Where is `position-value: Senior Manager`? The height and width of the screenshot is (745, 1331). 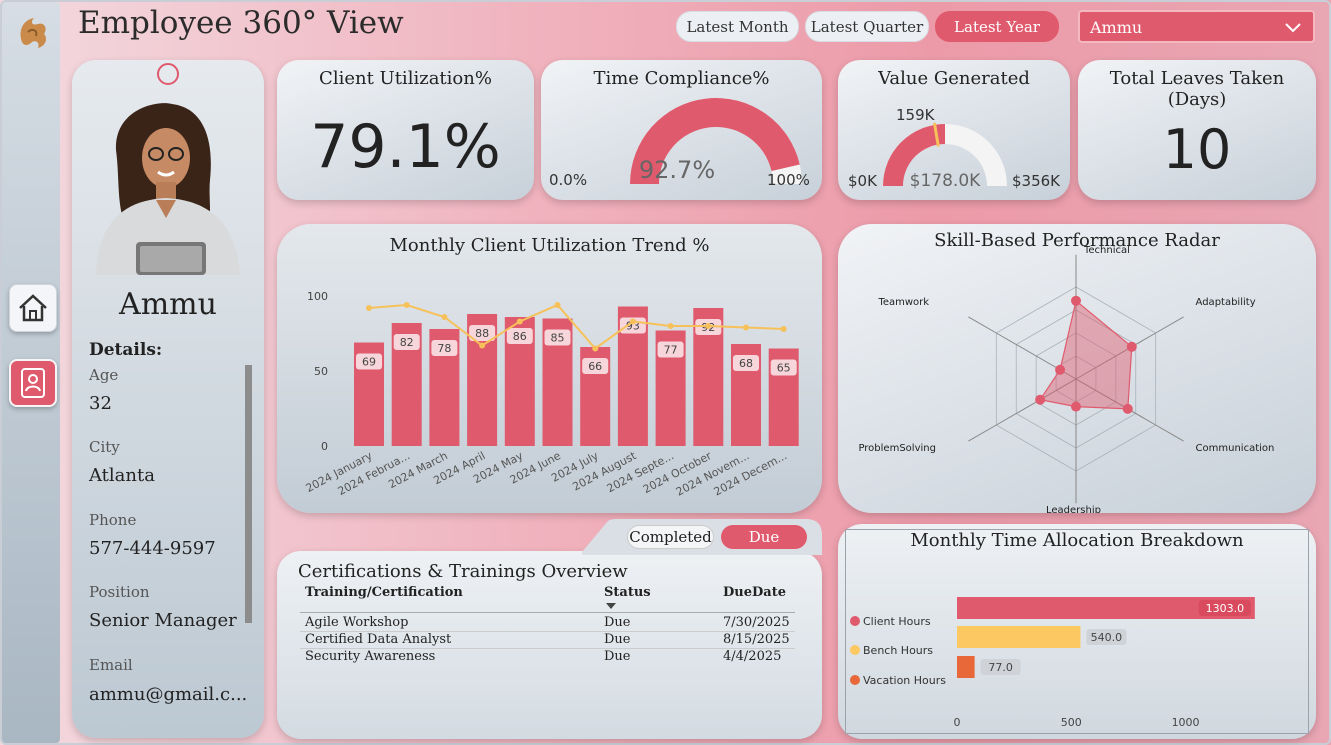
position-value: Senior Manager is located at coordinates (163, 620).